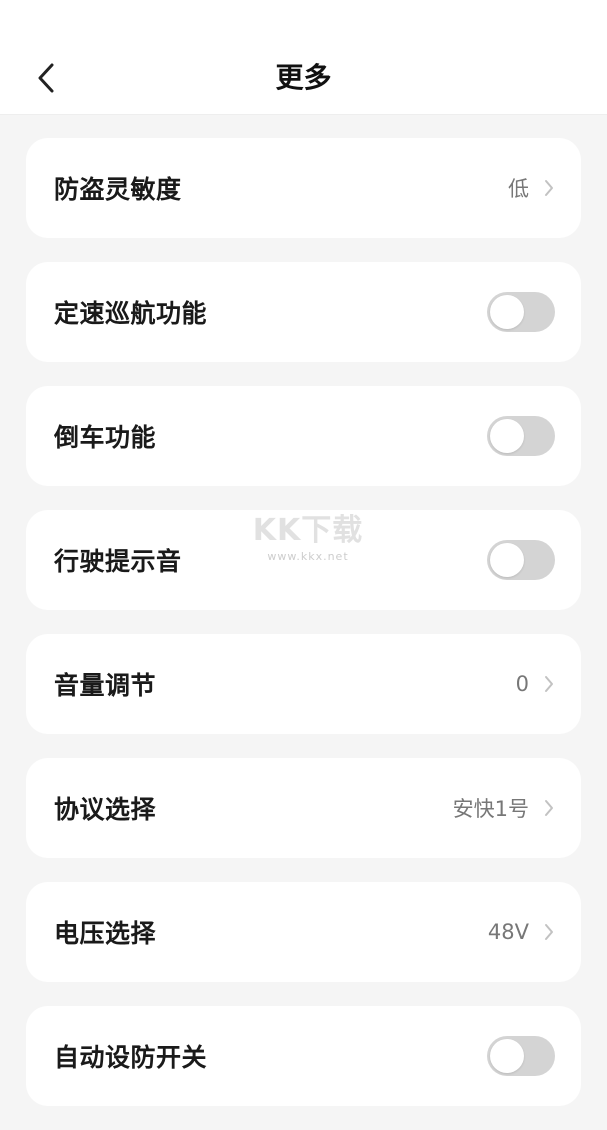  Describe the element at coordinates (118, 561) in the screenshot. I see `setting-label: 行驶提示音` at that location.